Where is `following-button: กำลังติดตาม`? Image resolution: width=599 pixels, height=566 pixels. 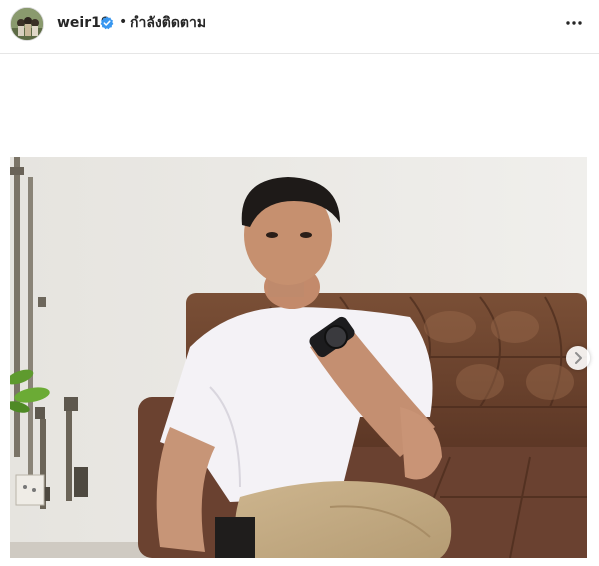 following-button: กำลังติดตาม is located at coordinates (168, 23).